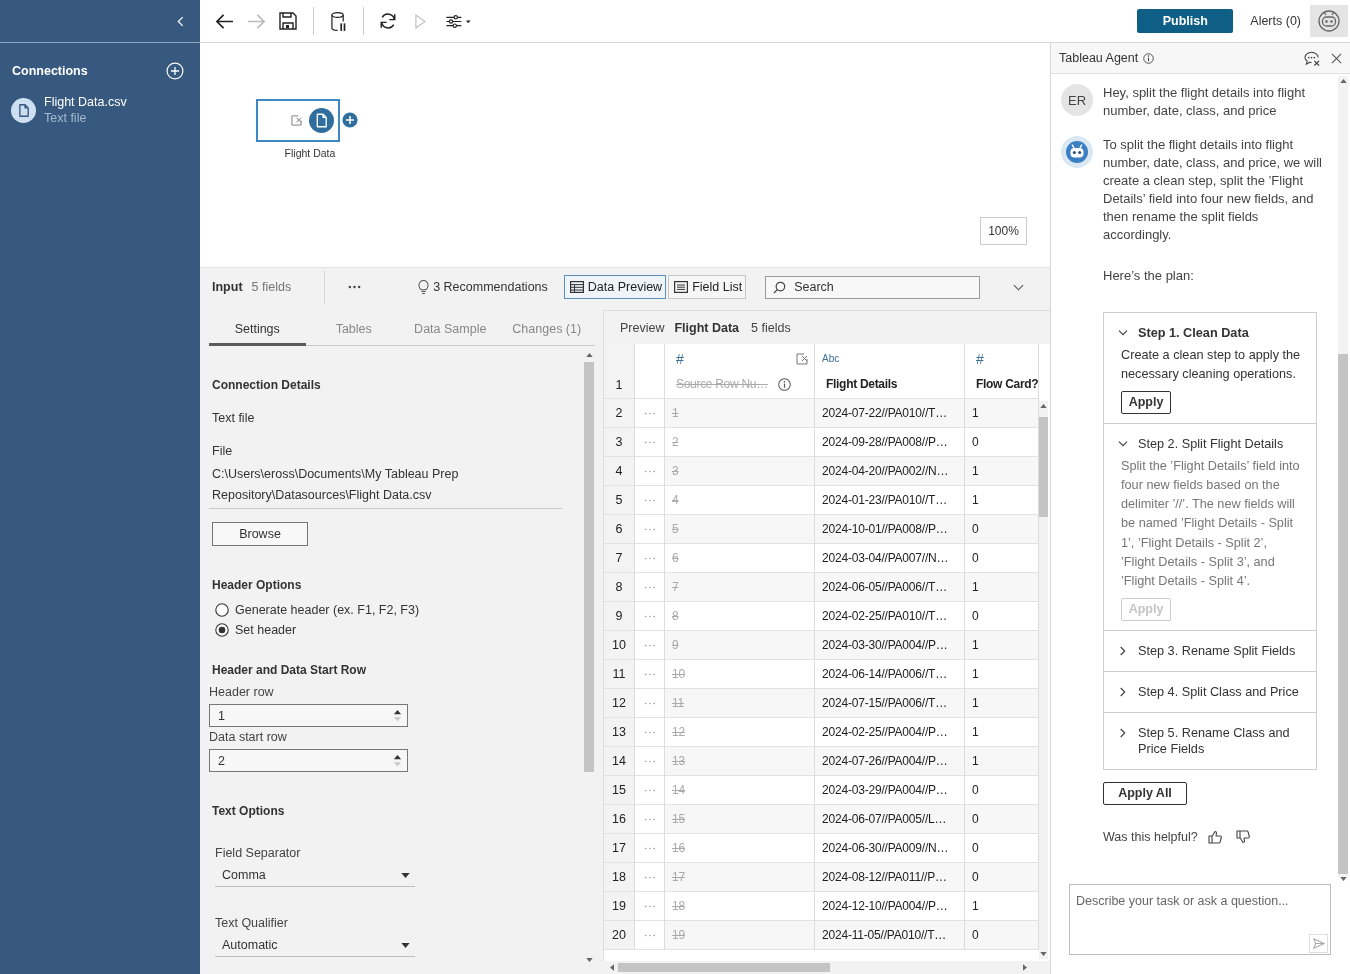  Describe the element at coordinates (50, 71) in the screenshot. I see `connections-heading: Connections` at that location.